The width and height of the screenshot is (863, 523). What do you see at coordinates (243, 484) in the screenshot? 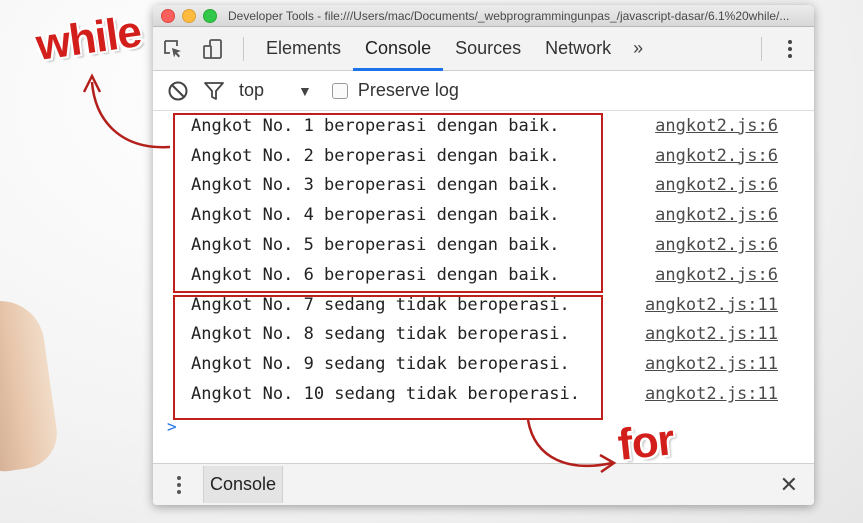
I see `drawer-tab-console: Console` at bounding box center [243, 484].